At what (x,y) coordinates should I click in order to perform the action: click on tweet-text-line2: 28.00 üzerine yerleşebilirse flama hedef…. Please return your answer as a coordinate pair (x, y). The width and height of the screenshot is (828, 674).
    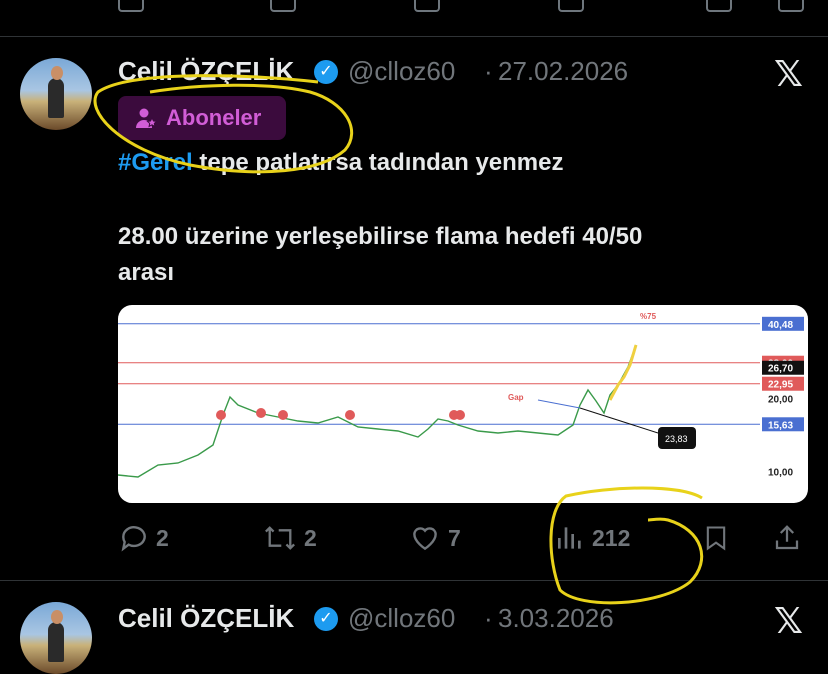
    Looking at the image, I should click on (380, 236).